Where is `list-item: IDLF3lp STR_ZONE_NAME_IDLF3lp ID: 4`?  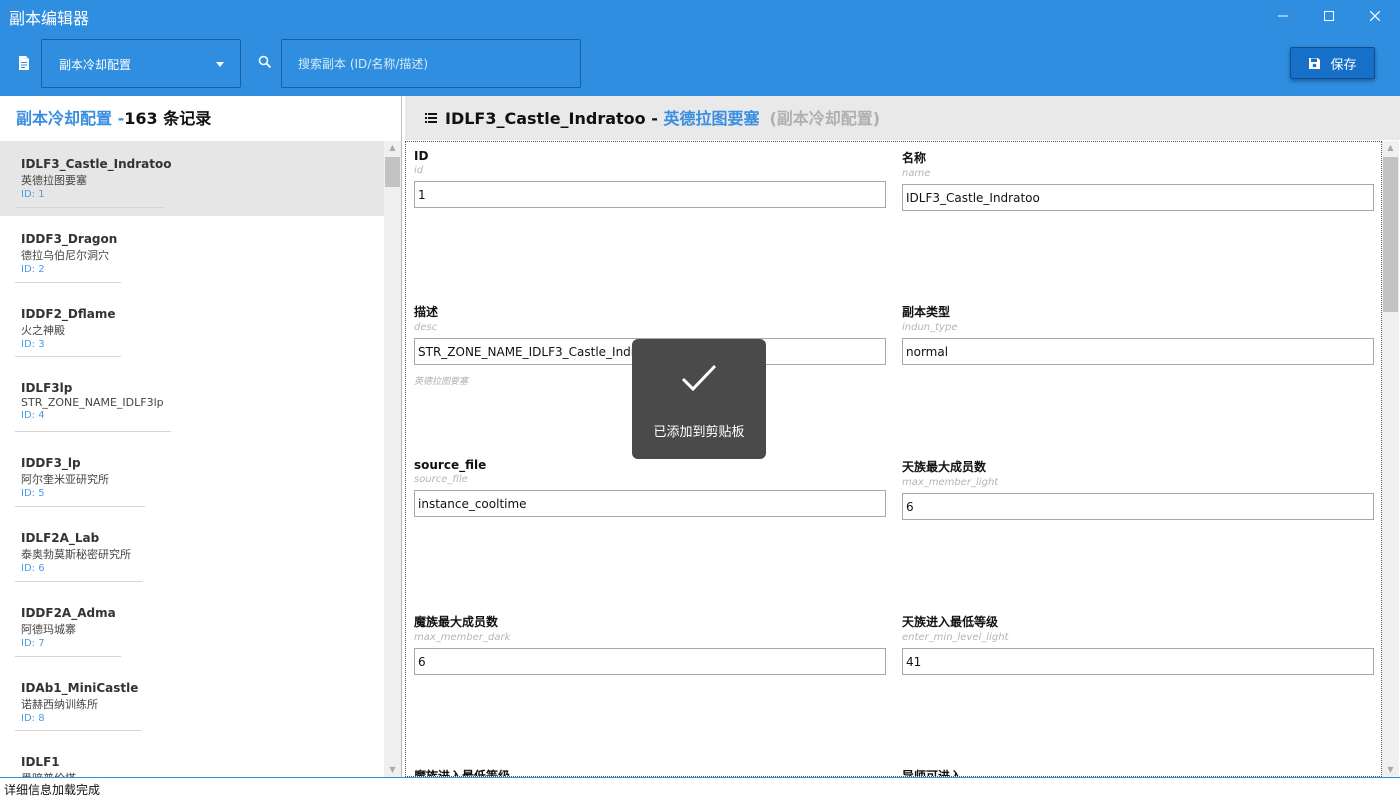 list-item: IDLF3lp STR_ZONE_NAME_IDLF3lp ID: 4 is located at coordinates (192, 402).